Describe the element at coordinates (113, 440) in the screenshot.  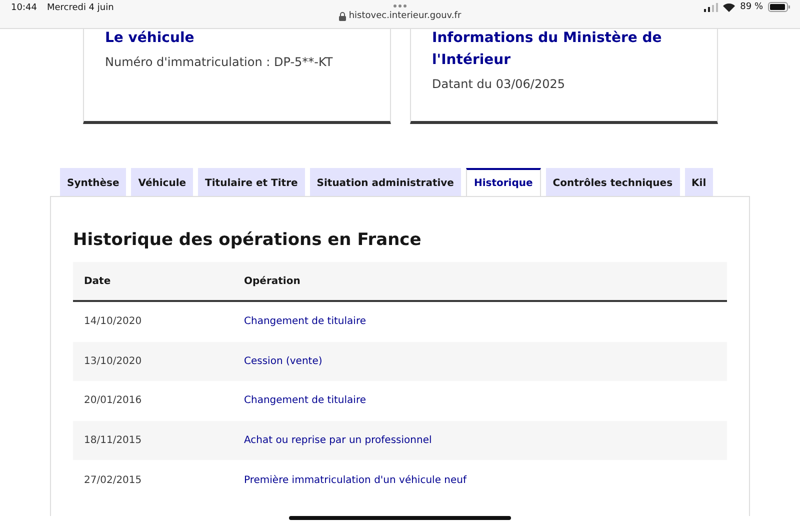
I see `date-cell-text: 18/11/2015` at that location.